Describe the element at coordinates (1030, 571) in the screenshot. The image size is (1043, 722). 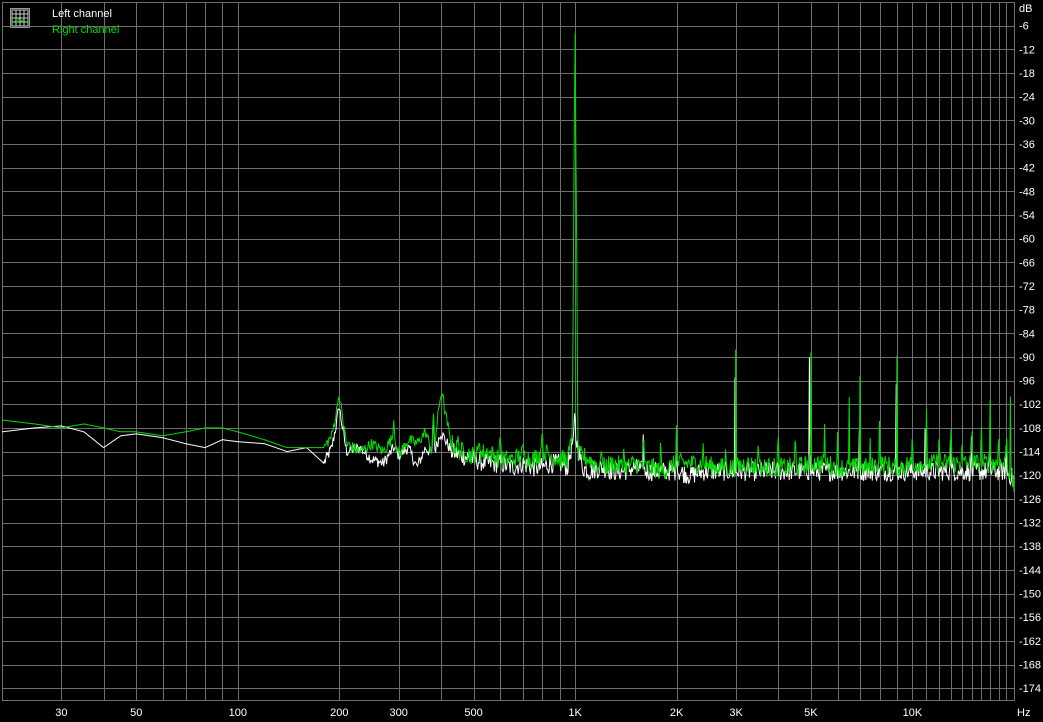
I see `y-tick-label: -144` at that location.